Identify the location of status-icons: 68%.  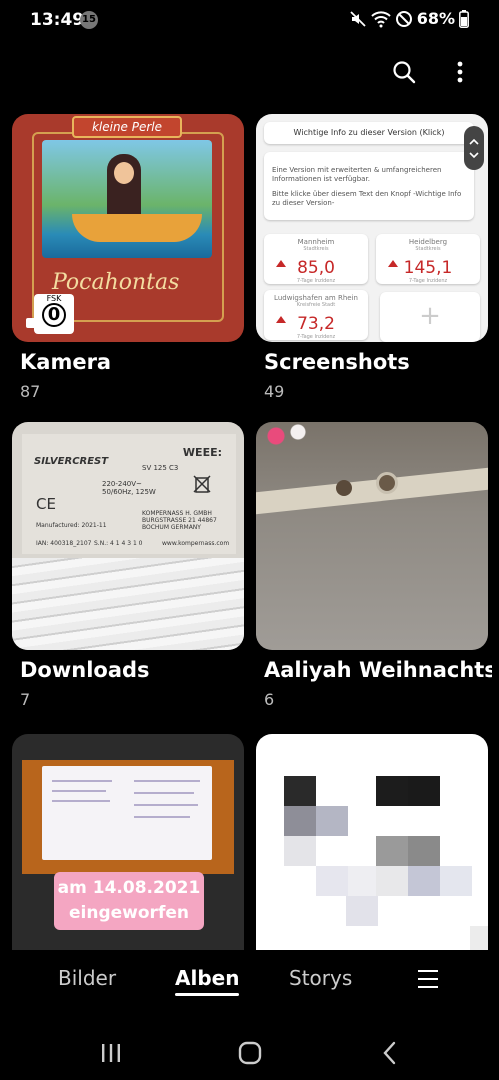
(409, 18).